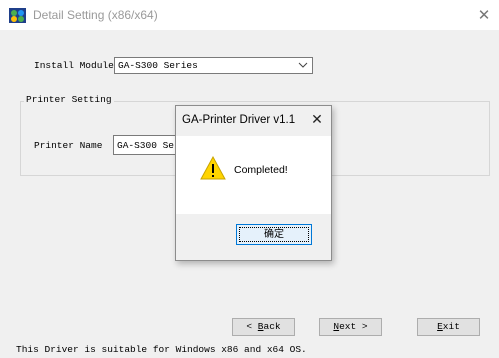  What do you see at coordinates (74, 65) in the screenshot?
I see `install-module-label: Install Module` at bounding box center [74, 65].